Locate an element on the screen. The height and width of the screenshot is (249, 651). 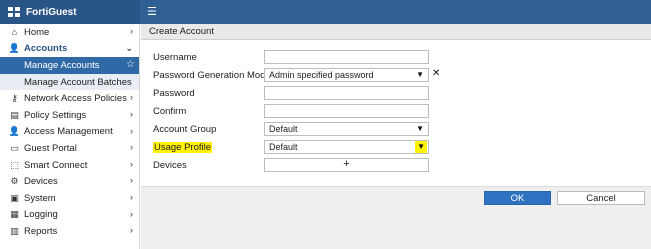
sidebar-item-network-access-policies: ⚷ Network Access Policies › is located at coordinates (69, 98).